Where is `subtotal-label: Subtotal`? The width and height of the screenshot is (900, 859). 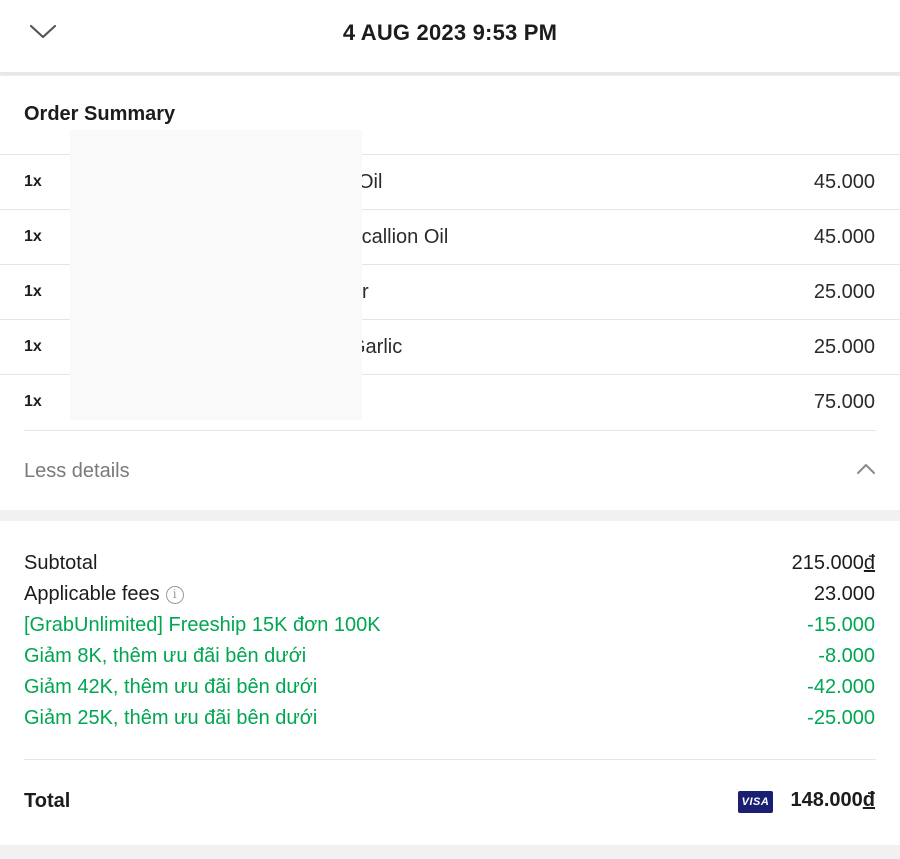 subtotal-label: Subtotal is located at coordinates (61, 563).